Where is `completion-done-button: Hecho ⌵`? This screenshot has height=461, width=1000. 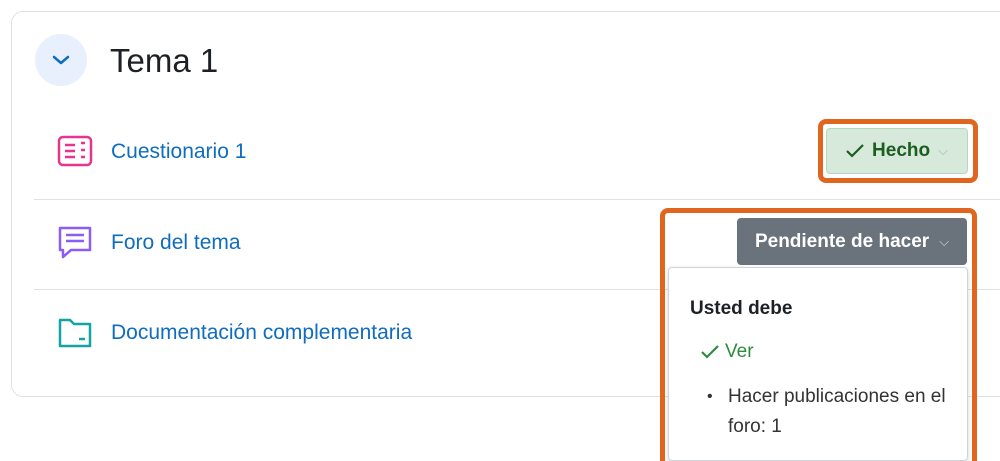 completion-done-button: Hecho ⌵ is located at coordinates (897, 151).